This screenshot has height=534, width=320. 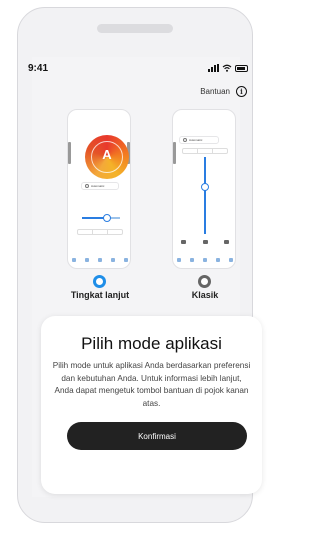 What do you see at coordinates (107, 157) in the screenshot?
I see `program-orb: A` at bounding box center [107, 157].